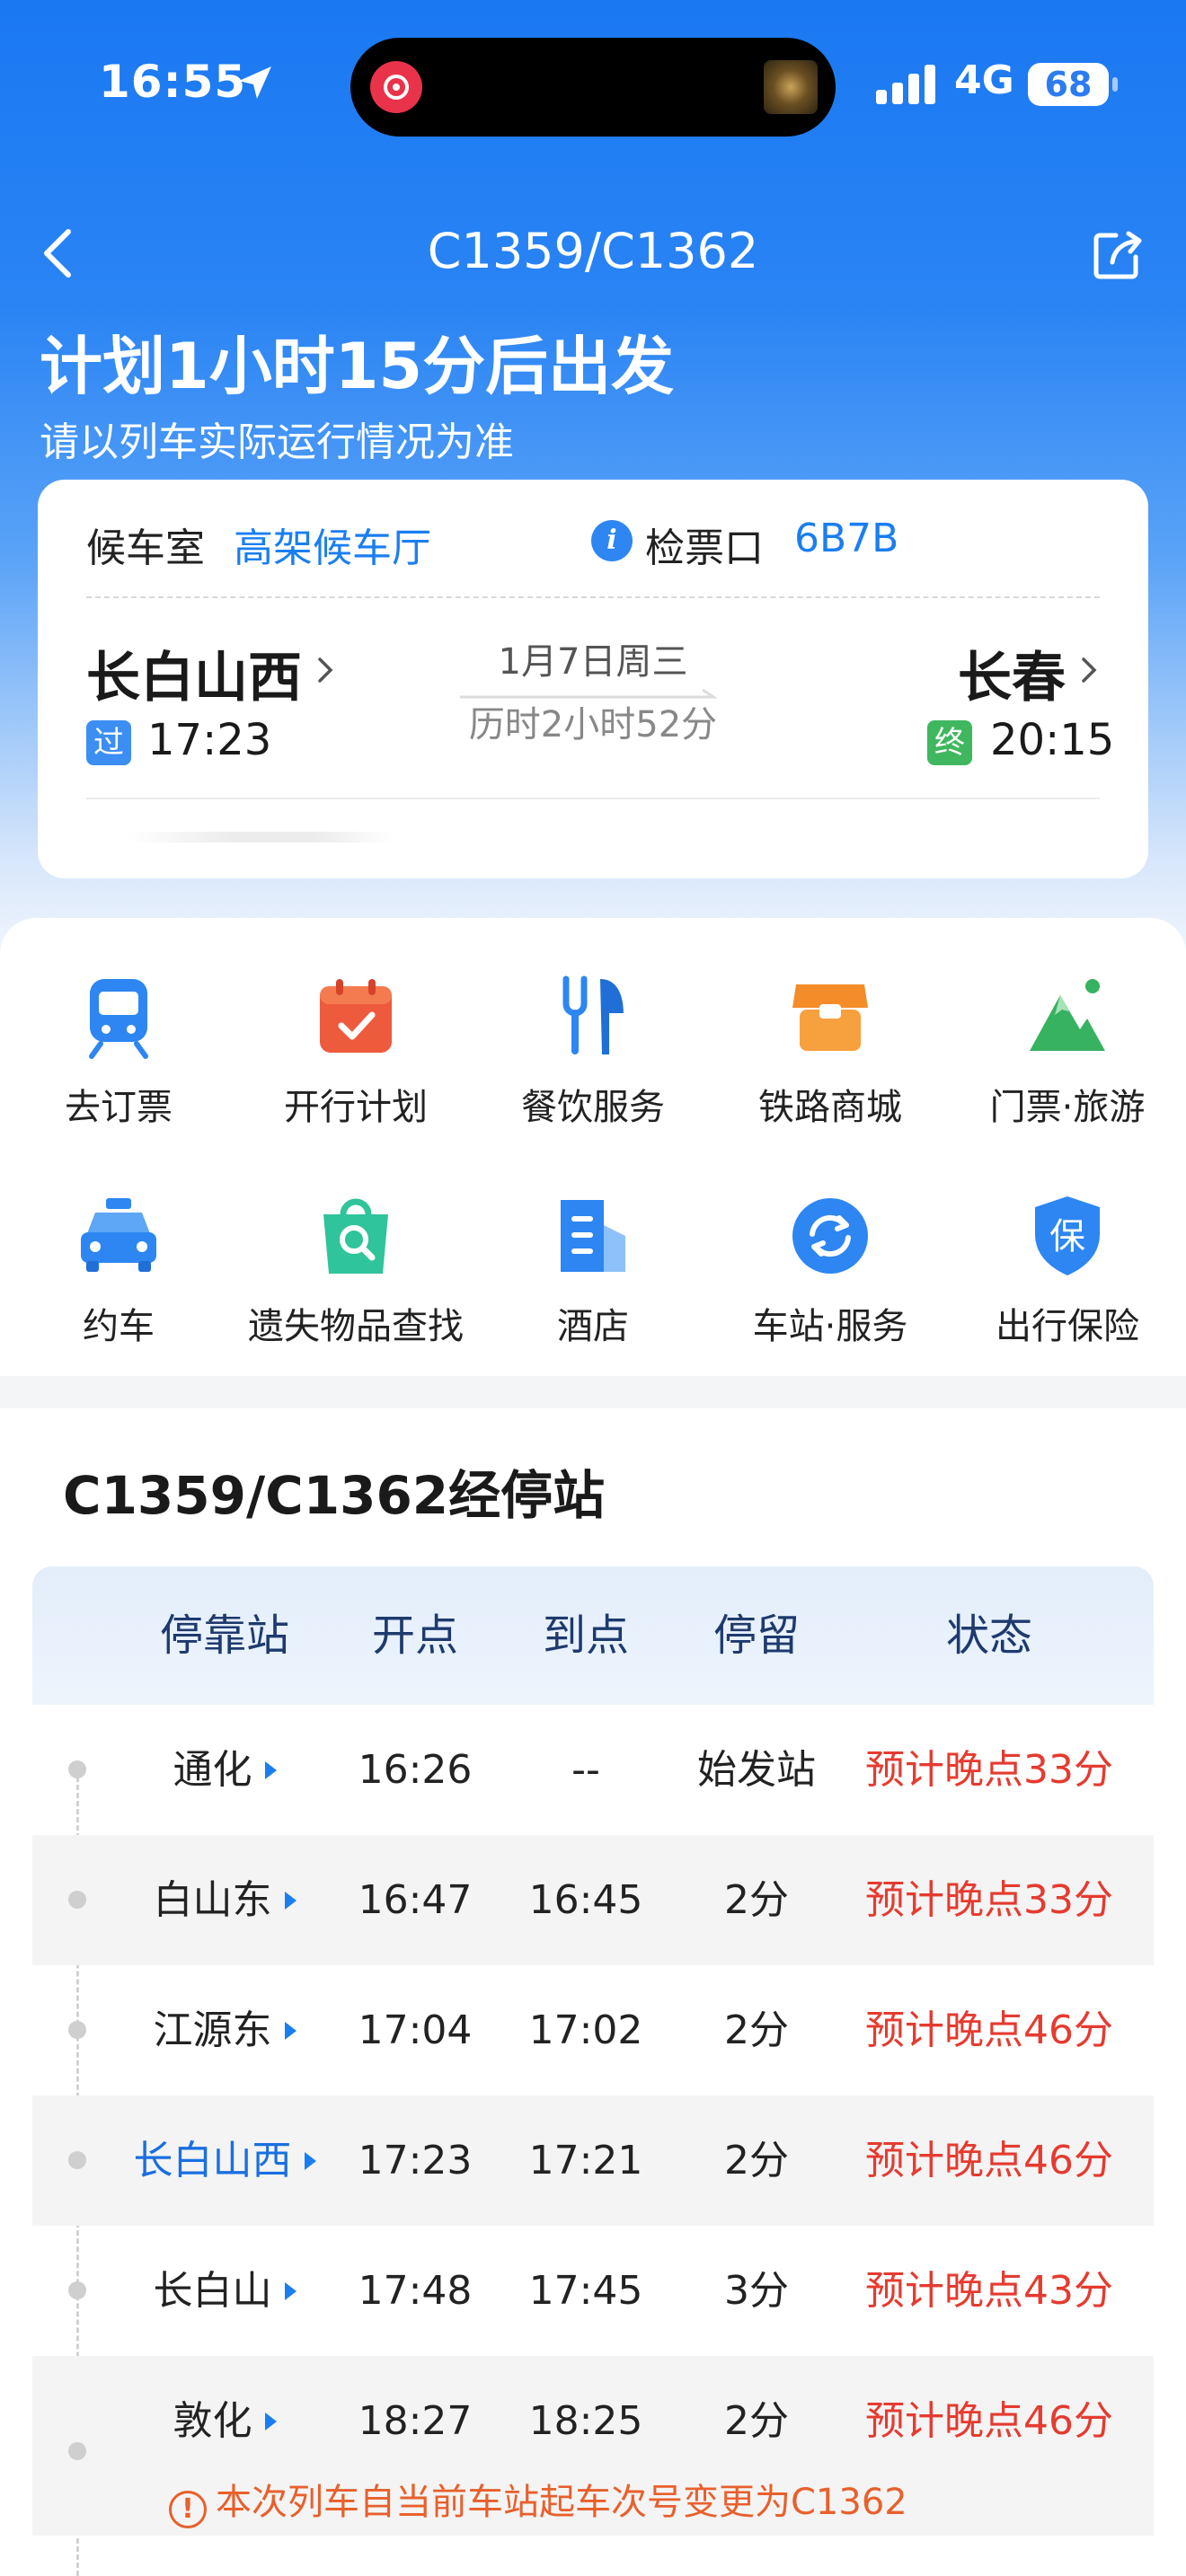 Image resolution: width=1186 pixels, height=2576 pixels. What do you see at coordinates (415, 1770) in the screenshot?
I see `depart-time: 16:26` at bounding box center [415, 1770].